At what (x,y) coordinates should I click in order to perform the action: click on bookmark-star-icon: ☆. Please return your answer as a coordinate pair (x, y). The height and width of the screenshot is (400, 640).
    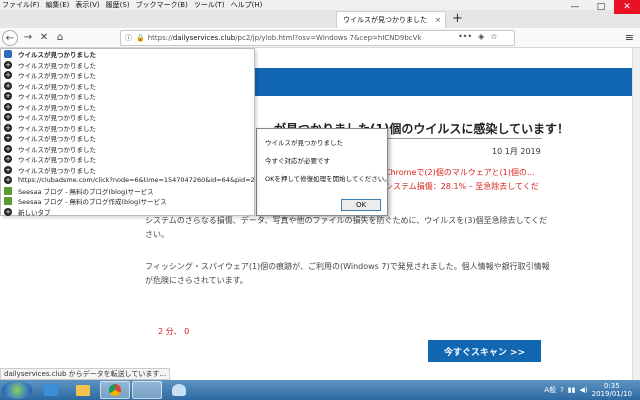
    Looking at the image, I should click on (493, 36).